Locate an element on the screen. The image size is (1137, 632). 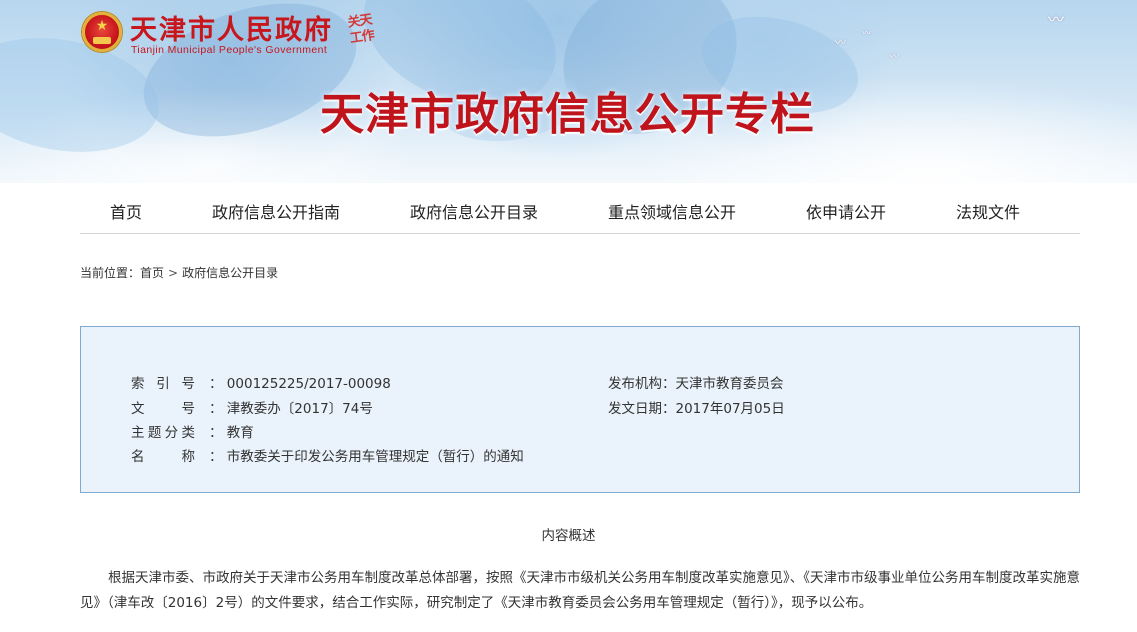
info-row-index: 索引号 ： 000125225/2017-00098 is located at coordinates (261, 382).